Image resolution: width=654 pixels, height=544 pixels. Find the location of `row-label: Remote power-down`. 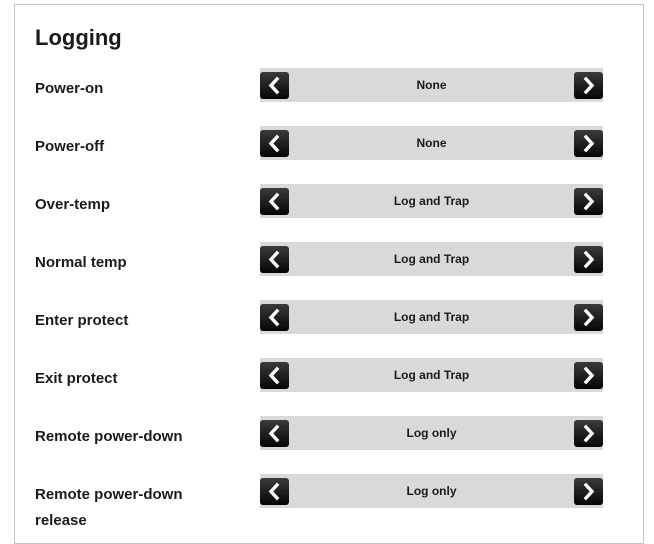

row-label: Remote power-down is located at coordinates (109, 436).